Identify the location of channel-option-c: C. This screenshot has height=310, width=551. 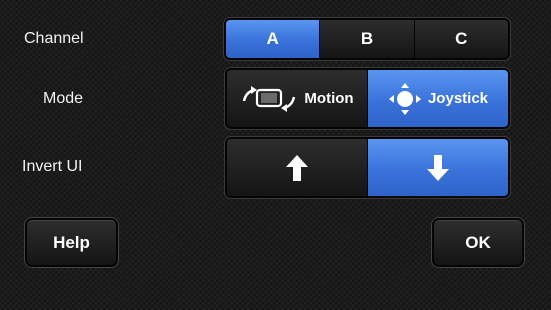
(461, 39).